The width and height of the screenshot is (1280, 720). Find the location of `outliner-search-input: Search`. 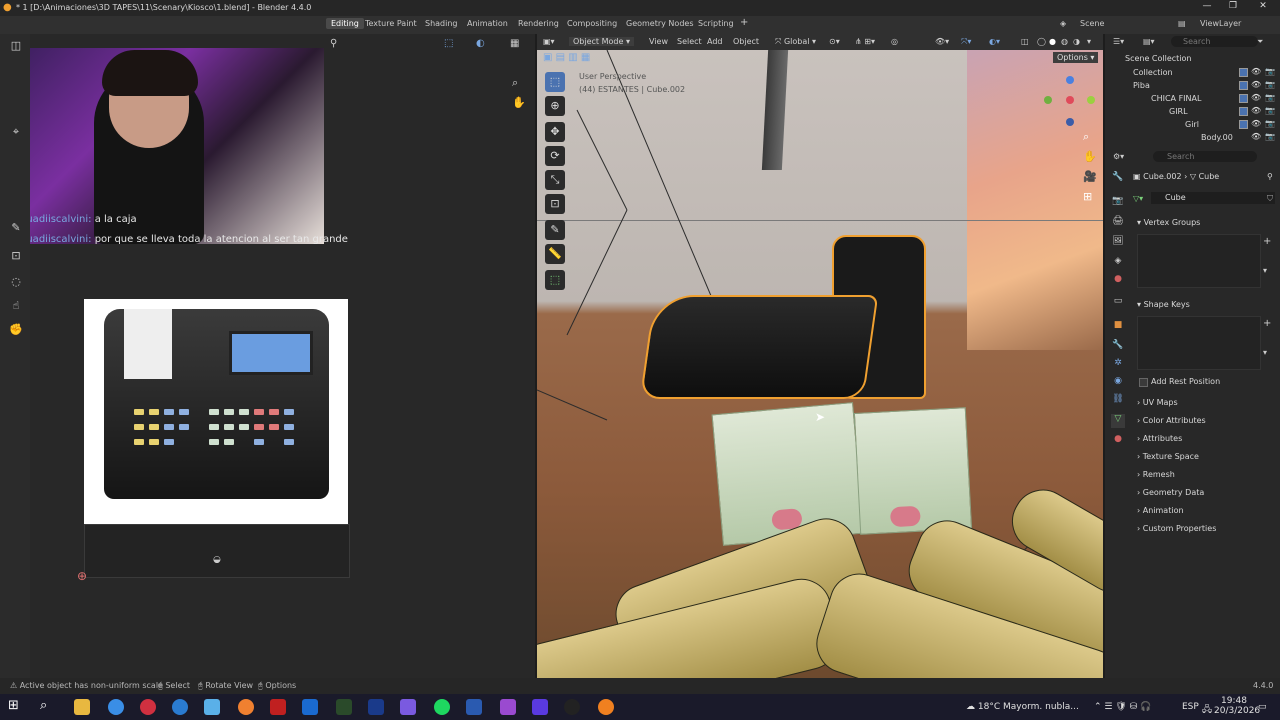

outliner-search-input: Search is located at coordinates (1214, 41).